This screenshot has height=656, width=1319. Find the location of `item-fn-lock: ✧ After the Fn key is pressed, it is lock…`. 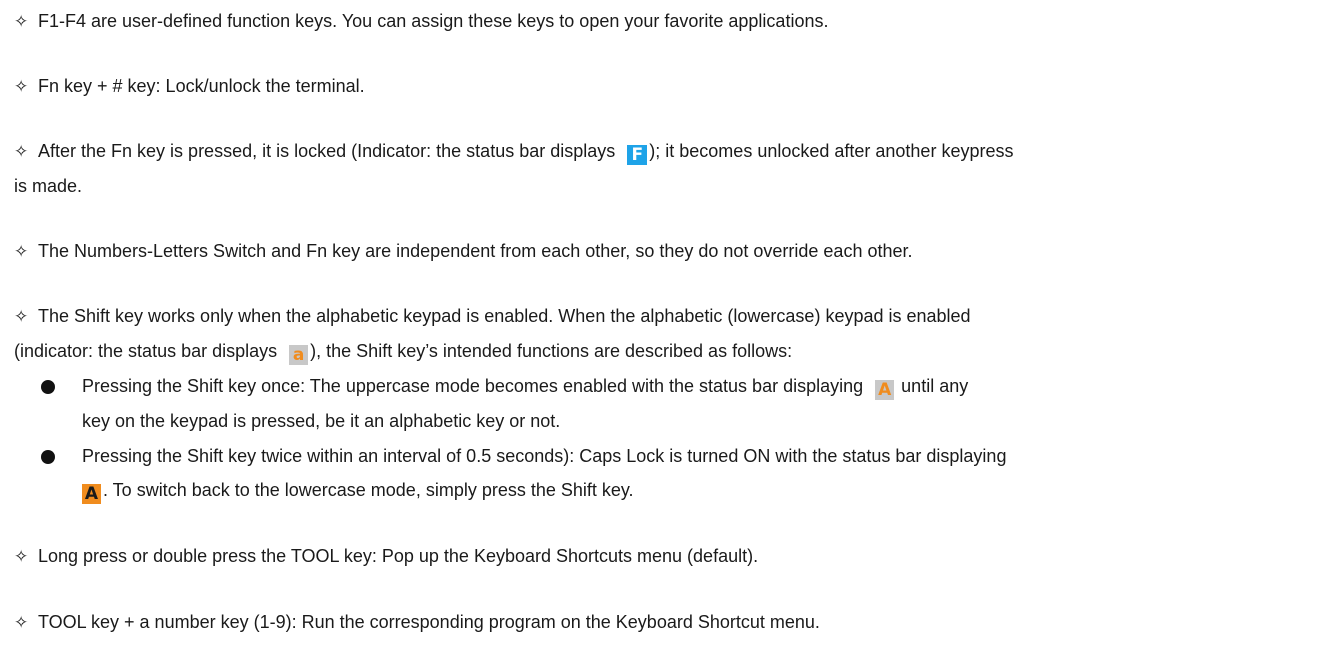

item-fn-lock: ✧ After the Fn key is pressed, it is lock… is located at coordinates (513, 153).